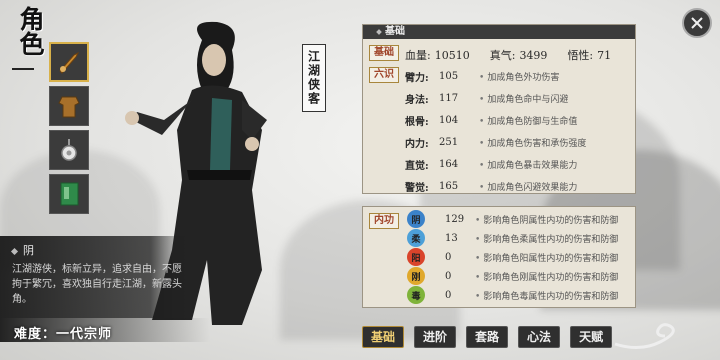 The image size is (720, 360). Describe the element at coordinates (455, 219) in the screenshot. I see `internal-force-value: 129` at that location.